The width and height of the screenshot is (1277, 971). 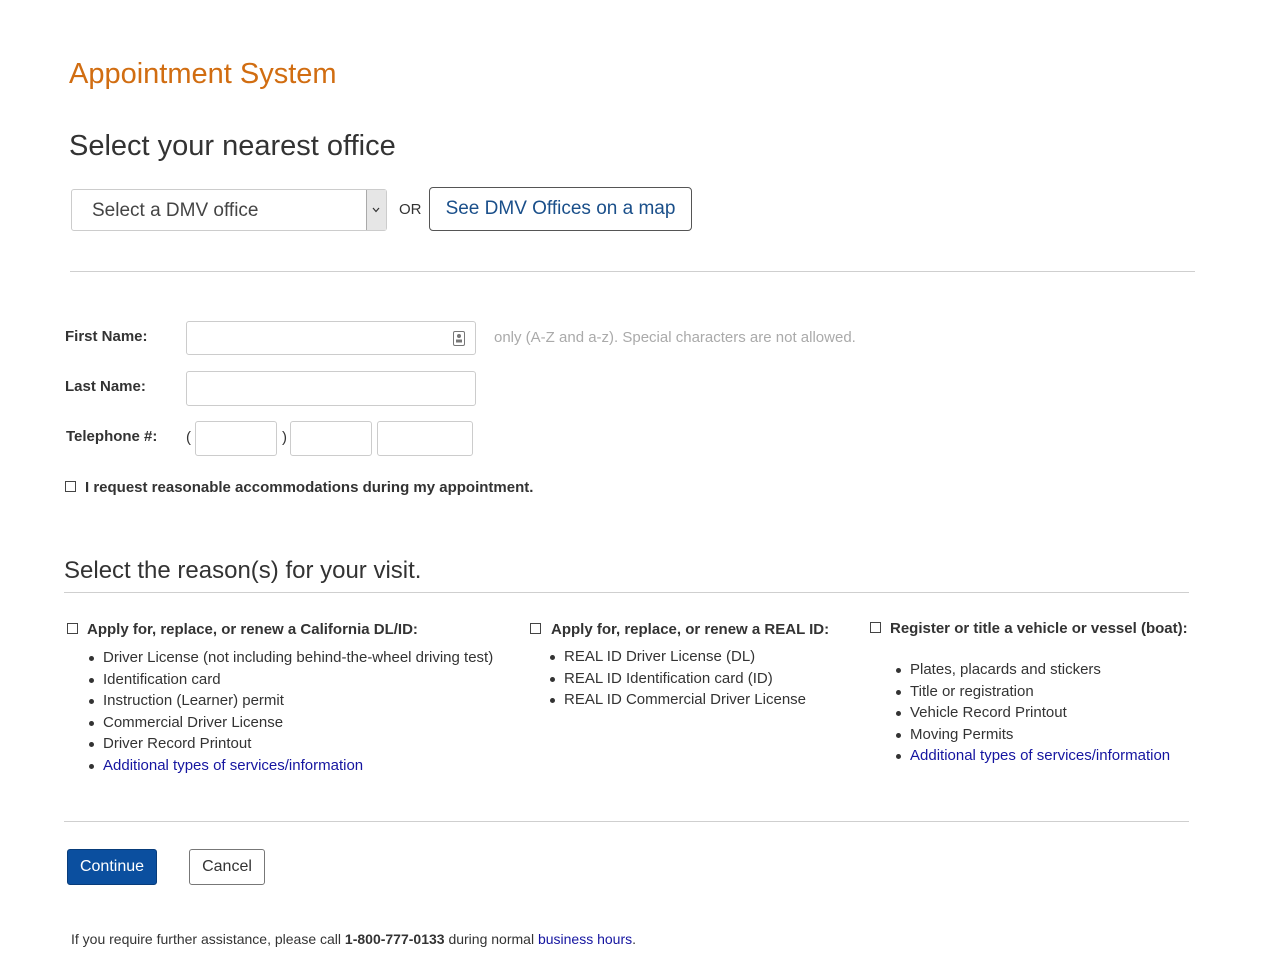 I want to click on office-select: Select a DMV office, so click(x=229, y=210).